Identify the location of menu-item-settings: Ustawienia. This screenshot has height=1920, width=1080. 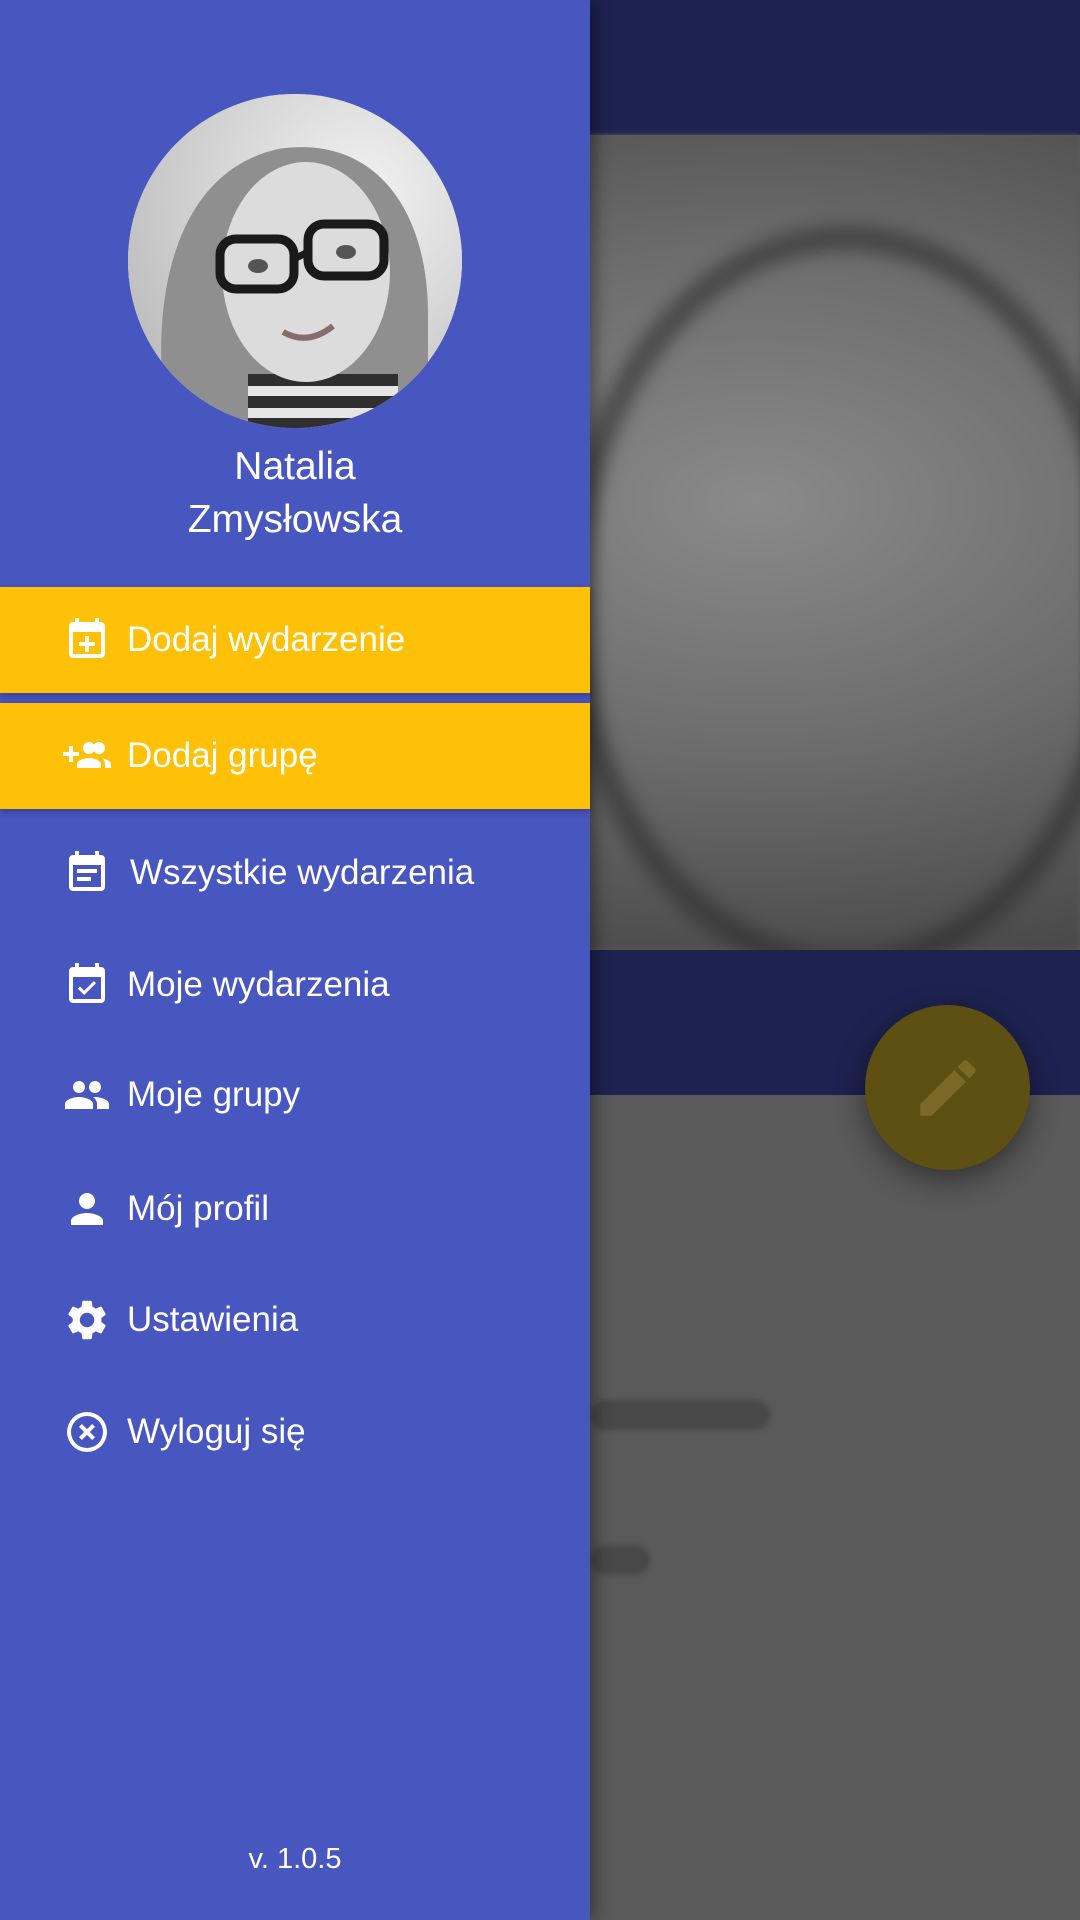
(295, 1320).